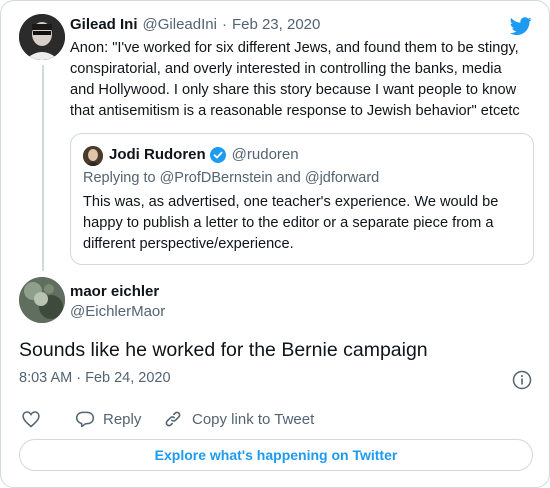 The height and width of the screenshot is (488, 550). I want to click on main-author-handle: @EichlerMaor, so click(117, 311).